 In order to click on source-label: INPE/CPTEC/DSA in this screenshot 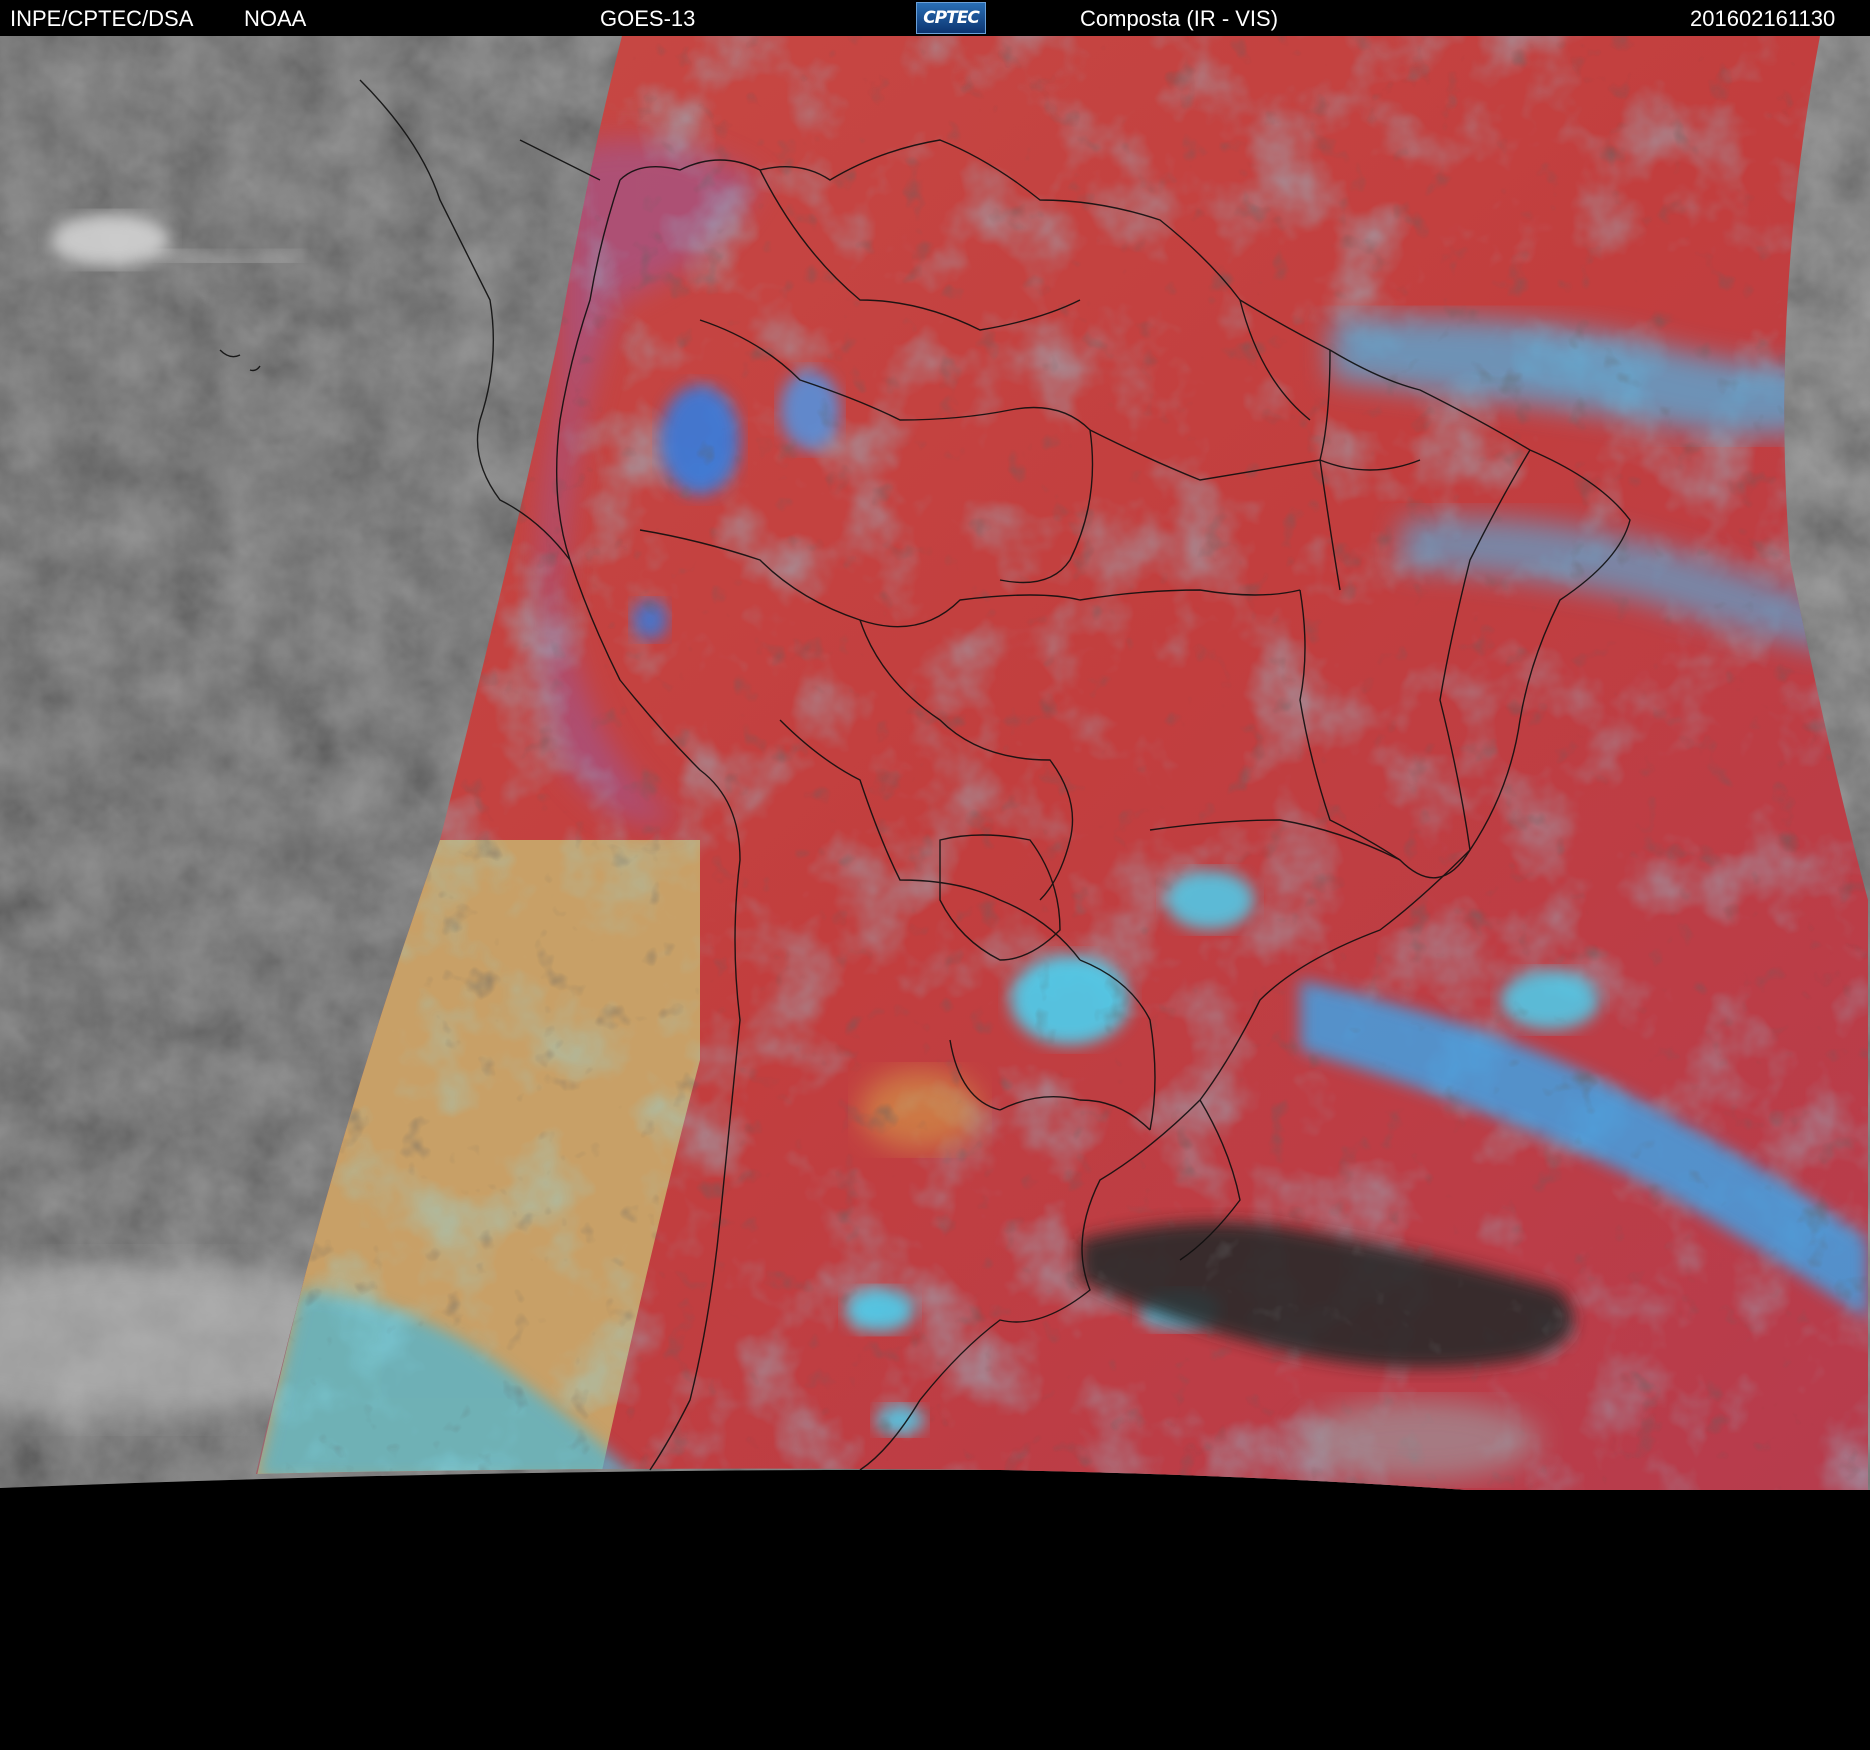, I will do `click(102, 18)`.